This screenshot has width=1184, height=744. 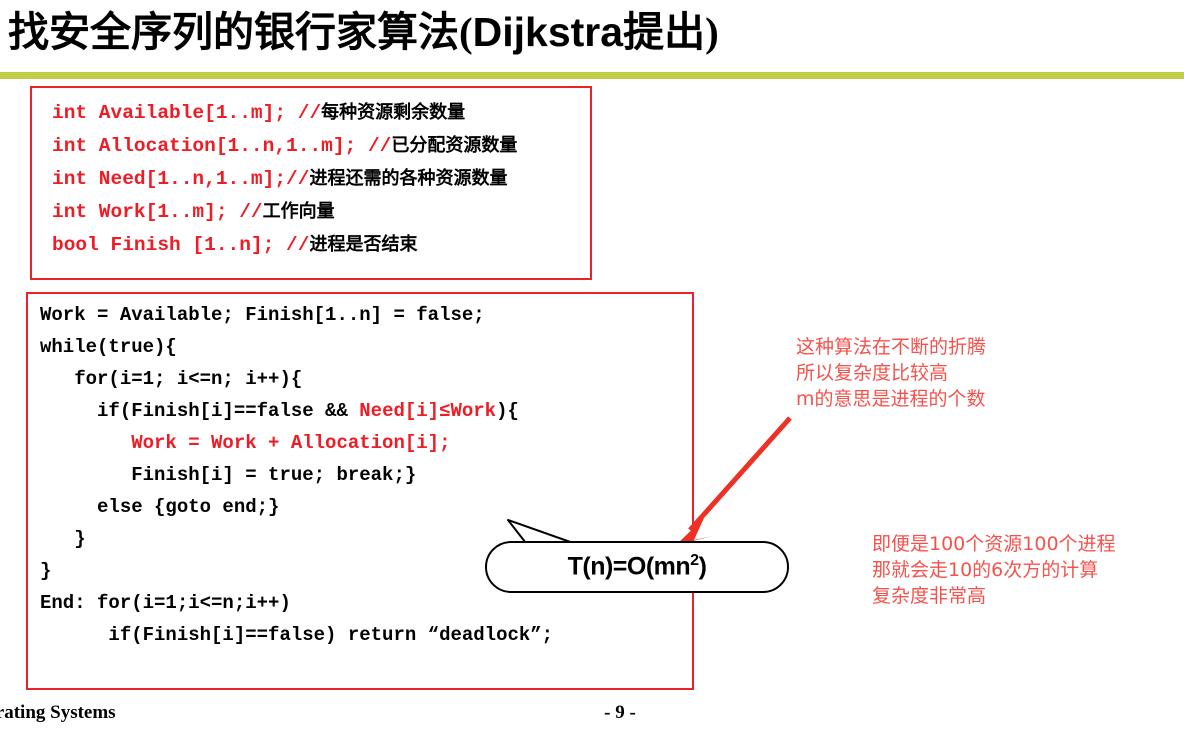 I want to click on footer-course-label: Operating Systems, so click(x=58, y=712).